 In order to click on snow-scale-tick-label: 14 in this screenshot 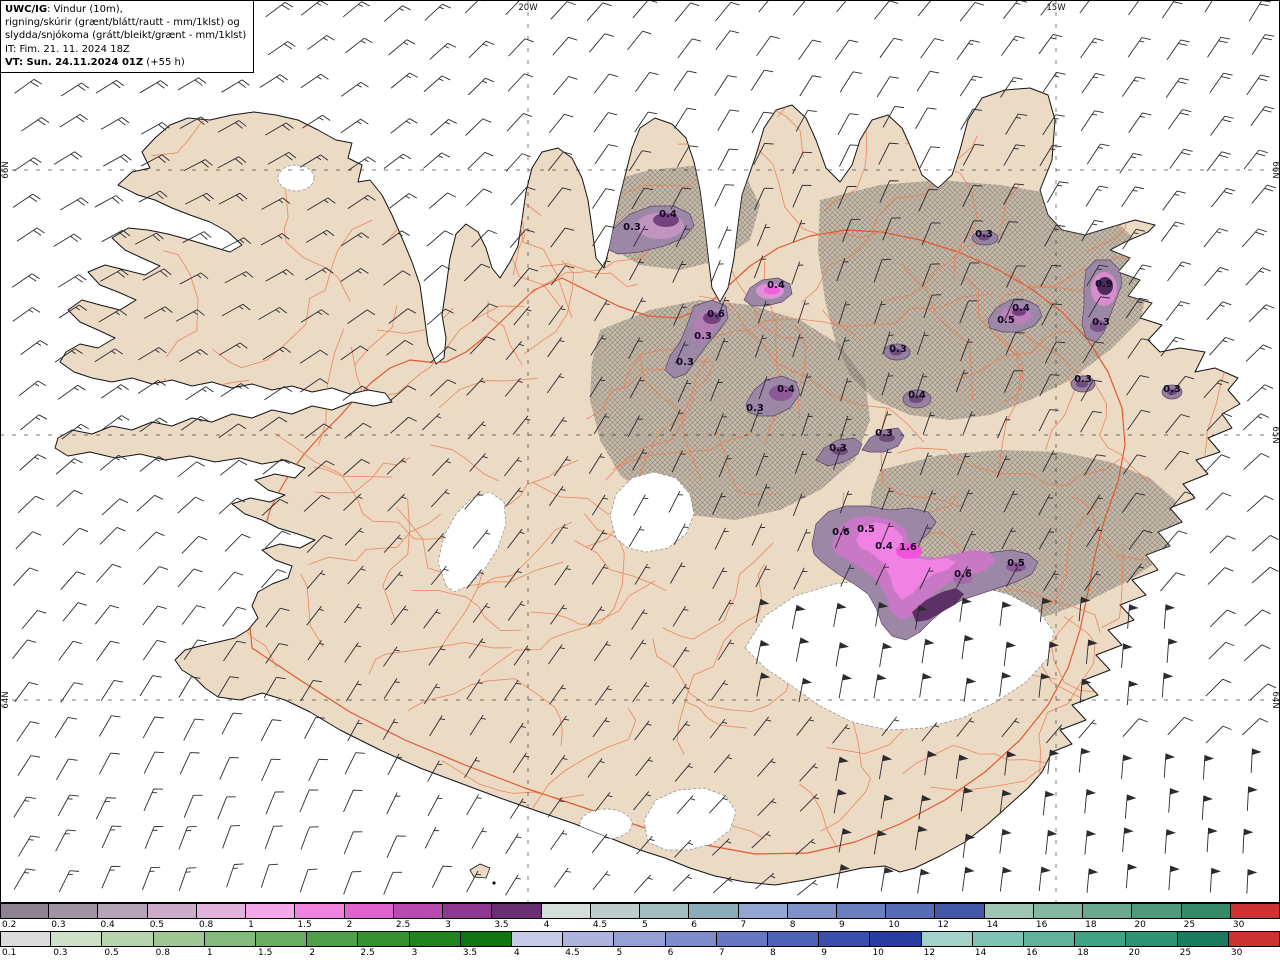, I will do `click(1009, 925)`.